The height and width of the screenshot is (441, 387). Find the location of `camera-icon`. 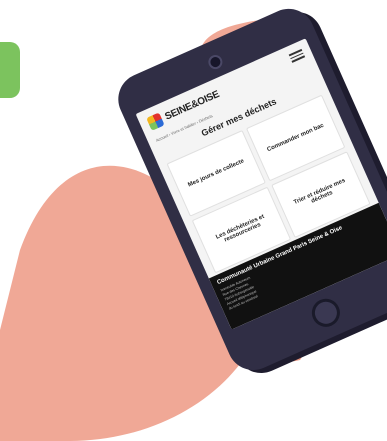

camera-icon is located at coordinates (215, 62).